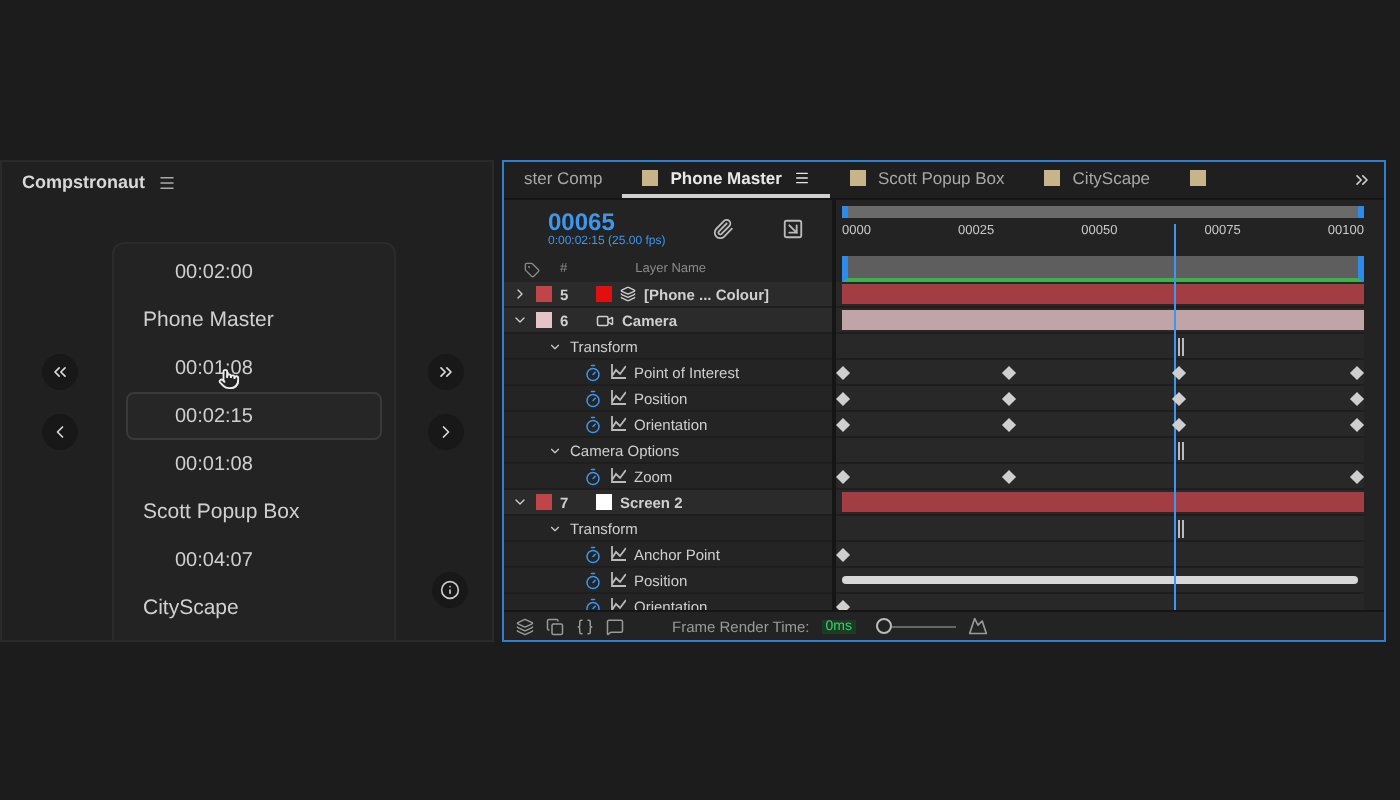 This screenshot has width=1400, height=800. Describe the element at coordinates (978, 626) in the screenshot. I see `mountain-icon` at that location.